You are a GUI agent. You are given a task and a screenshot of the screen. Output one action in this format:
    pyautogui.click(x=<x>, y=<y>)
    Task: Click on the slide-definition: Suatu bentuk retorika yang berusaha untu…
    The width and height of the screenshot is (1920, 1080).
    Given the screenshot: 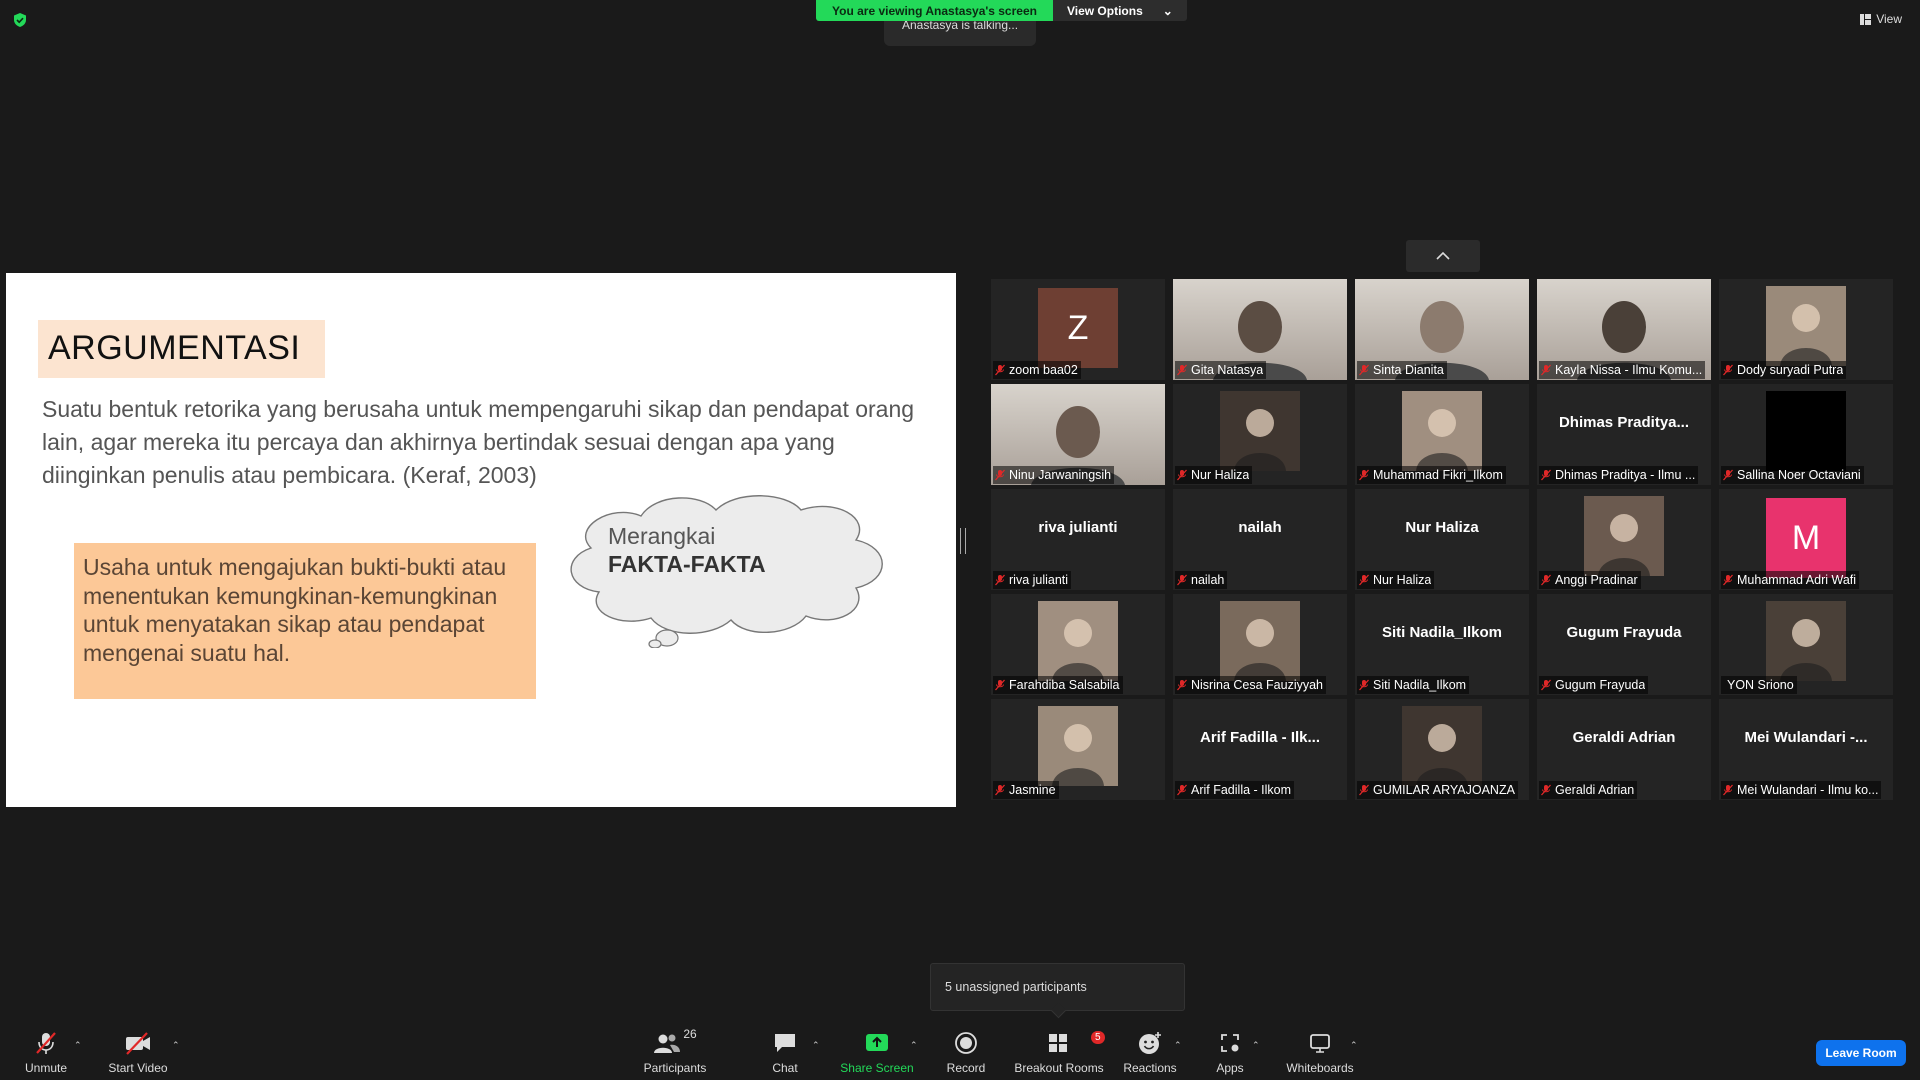 What is the action you would take?
    pyautogui.click(x=478, y=442)
    